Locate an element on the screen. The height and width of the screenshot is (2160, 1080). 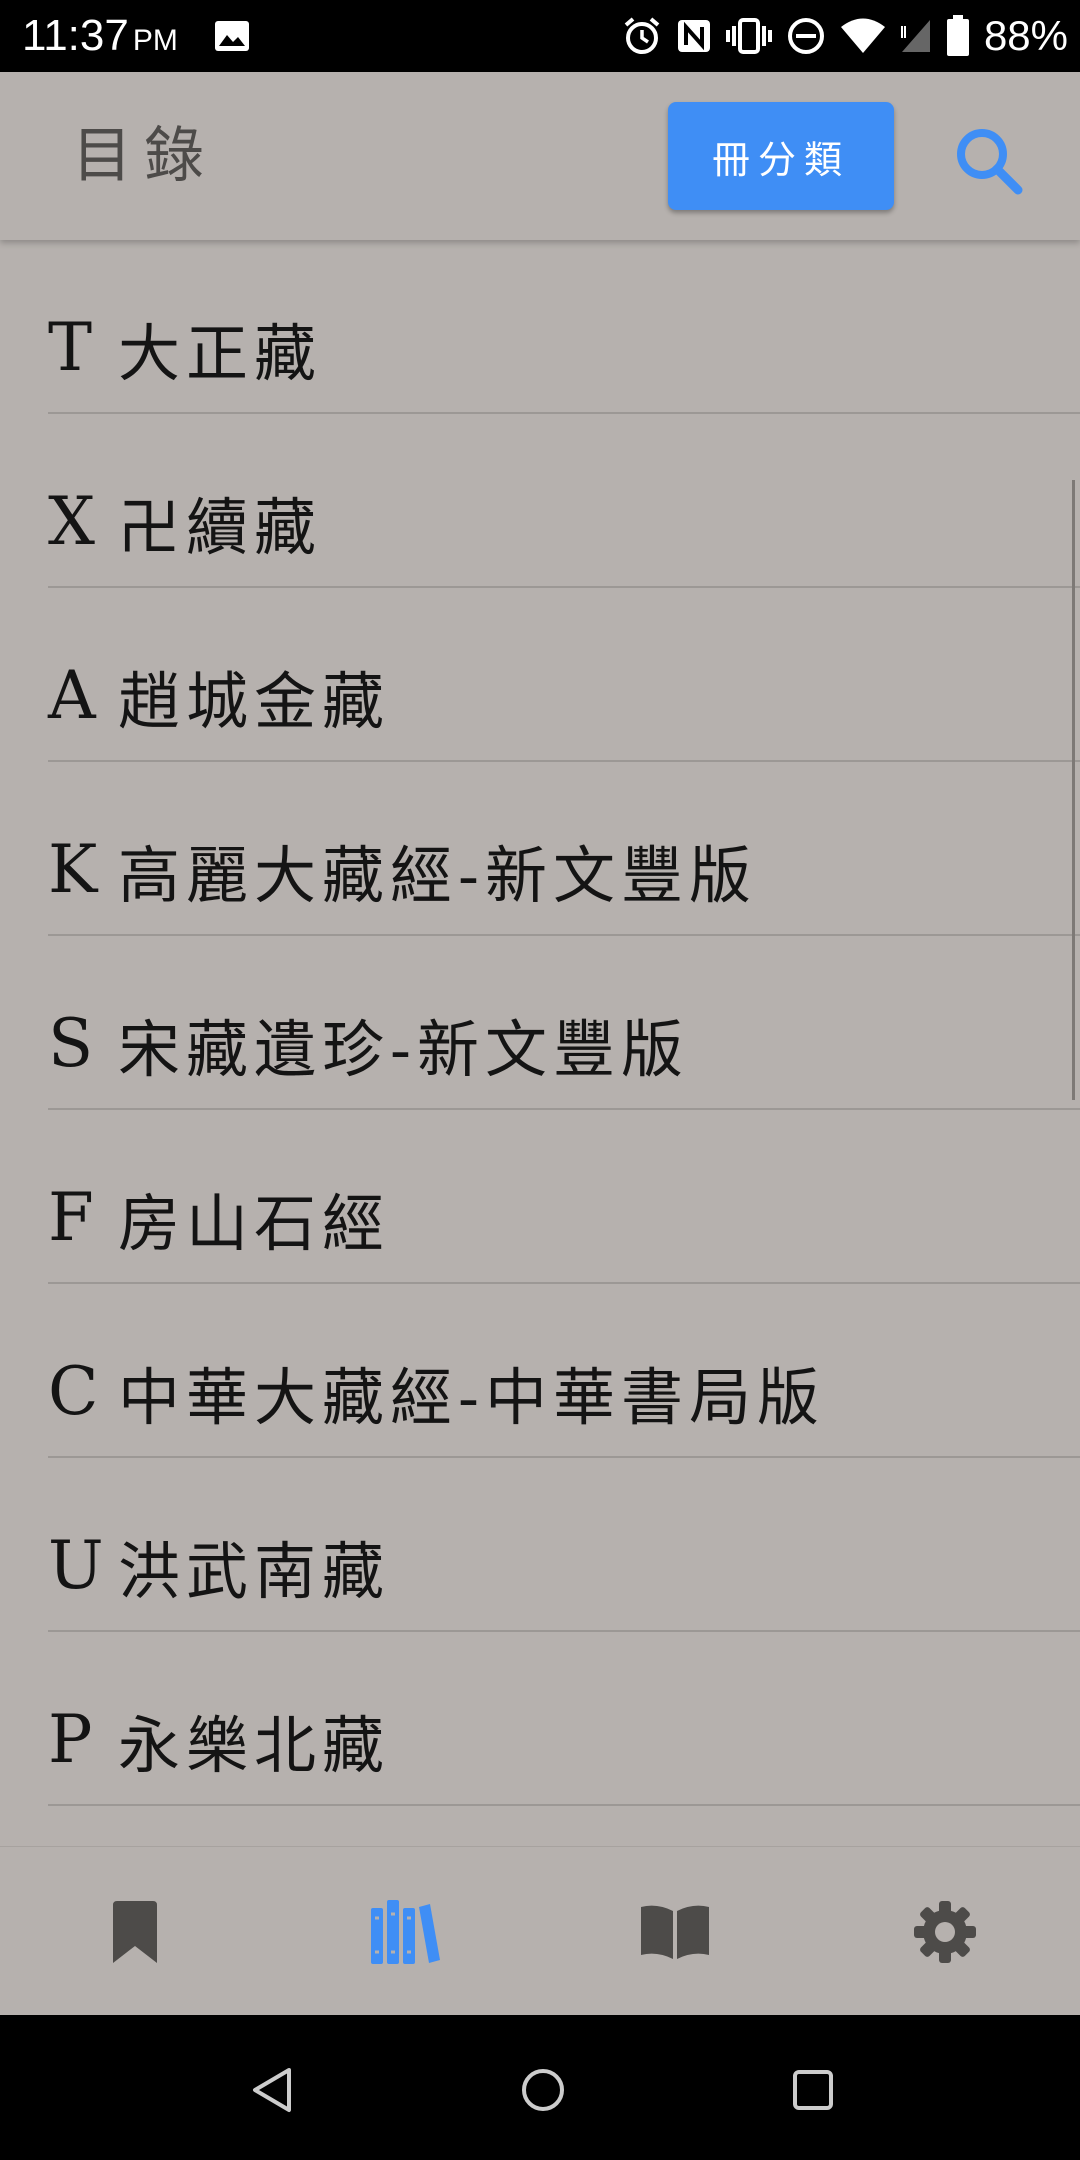
vibrate-icon is located at coordinates (748, 36).